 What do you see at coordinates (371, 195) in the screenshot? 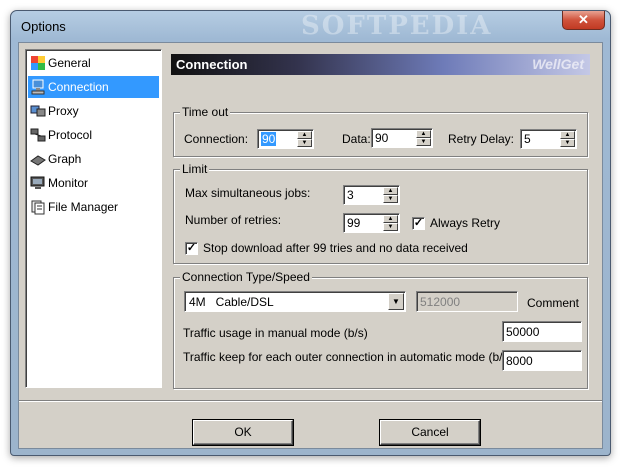
I see `max-jobs-spinner: 3 ▲ ▼` at bounding box center [371, 195].